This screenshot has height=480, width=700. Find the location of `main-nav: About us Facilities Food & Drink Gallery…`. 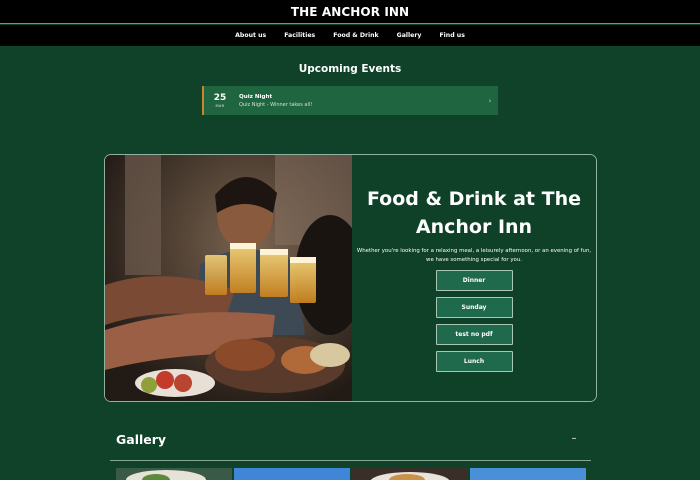

main-nav: About us Facilities Food & Drink Gallery… is located at coordinates (350, 35).